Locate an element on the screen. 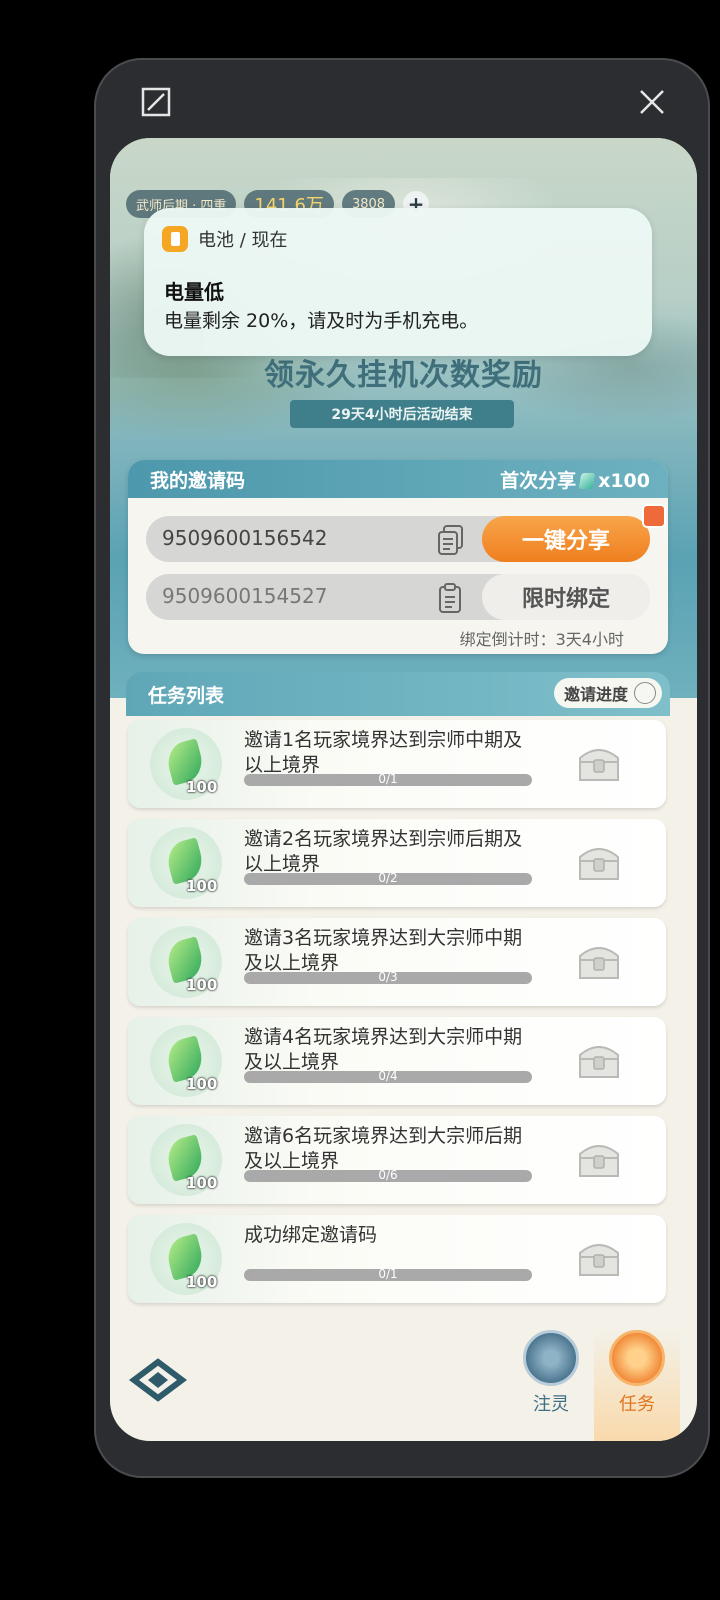  first-share-amount: x100 is located at coordinates (624, 480).